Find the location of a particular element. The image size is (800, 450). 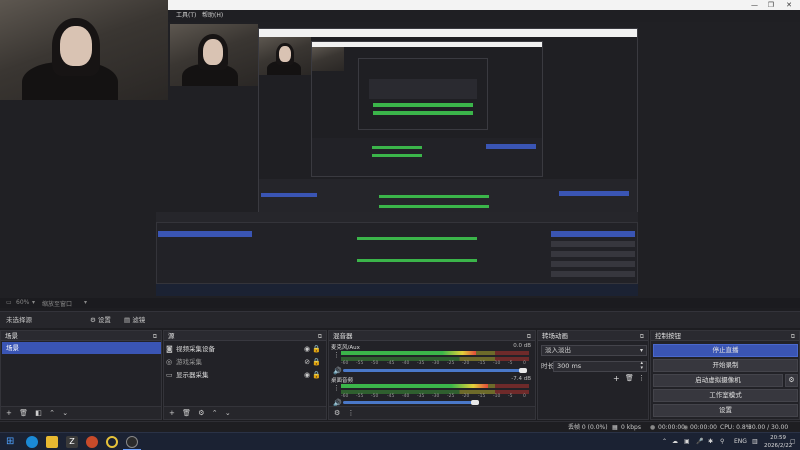

controls-dock: 控制按钮 ⧉ 停止直播 开始录制 启动虚拟摄像机 ⚙ 工作室模式 设置 is located at coordinates (725, 375).